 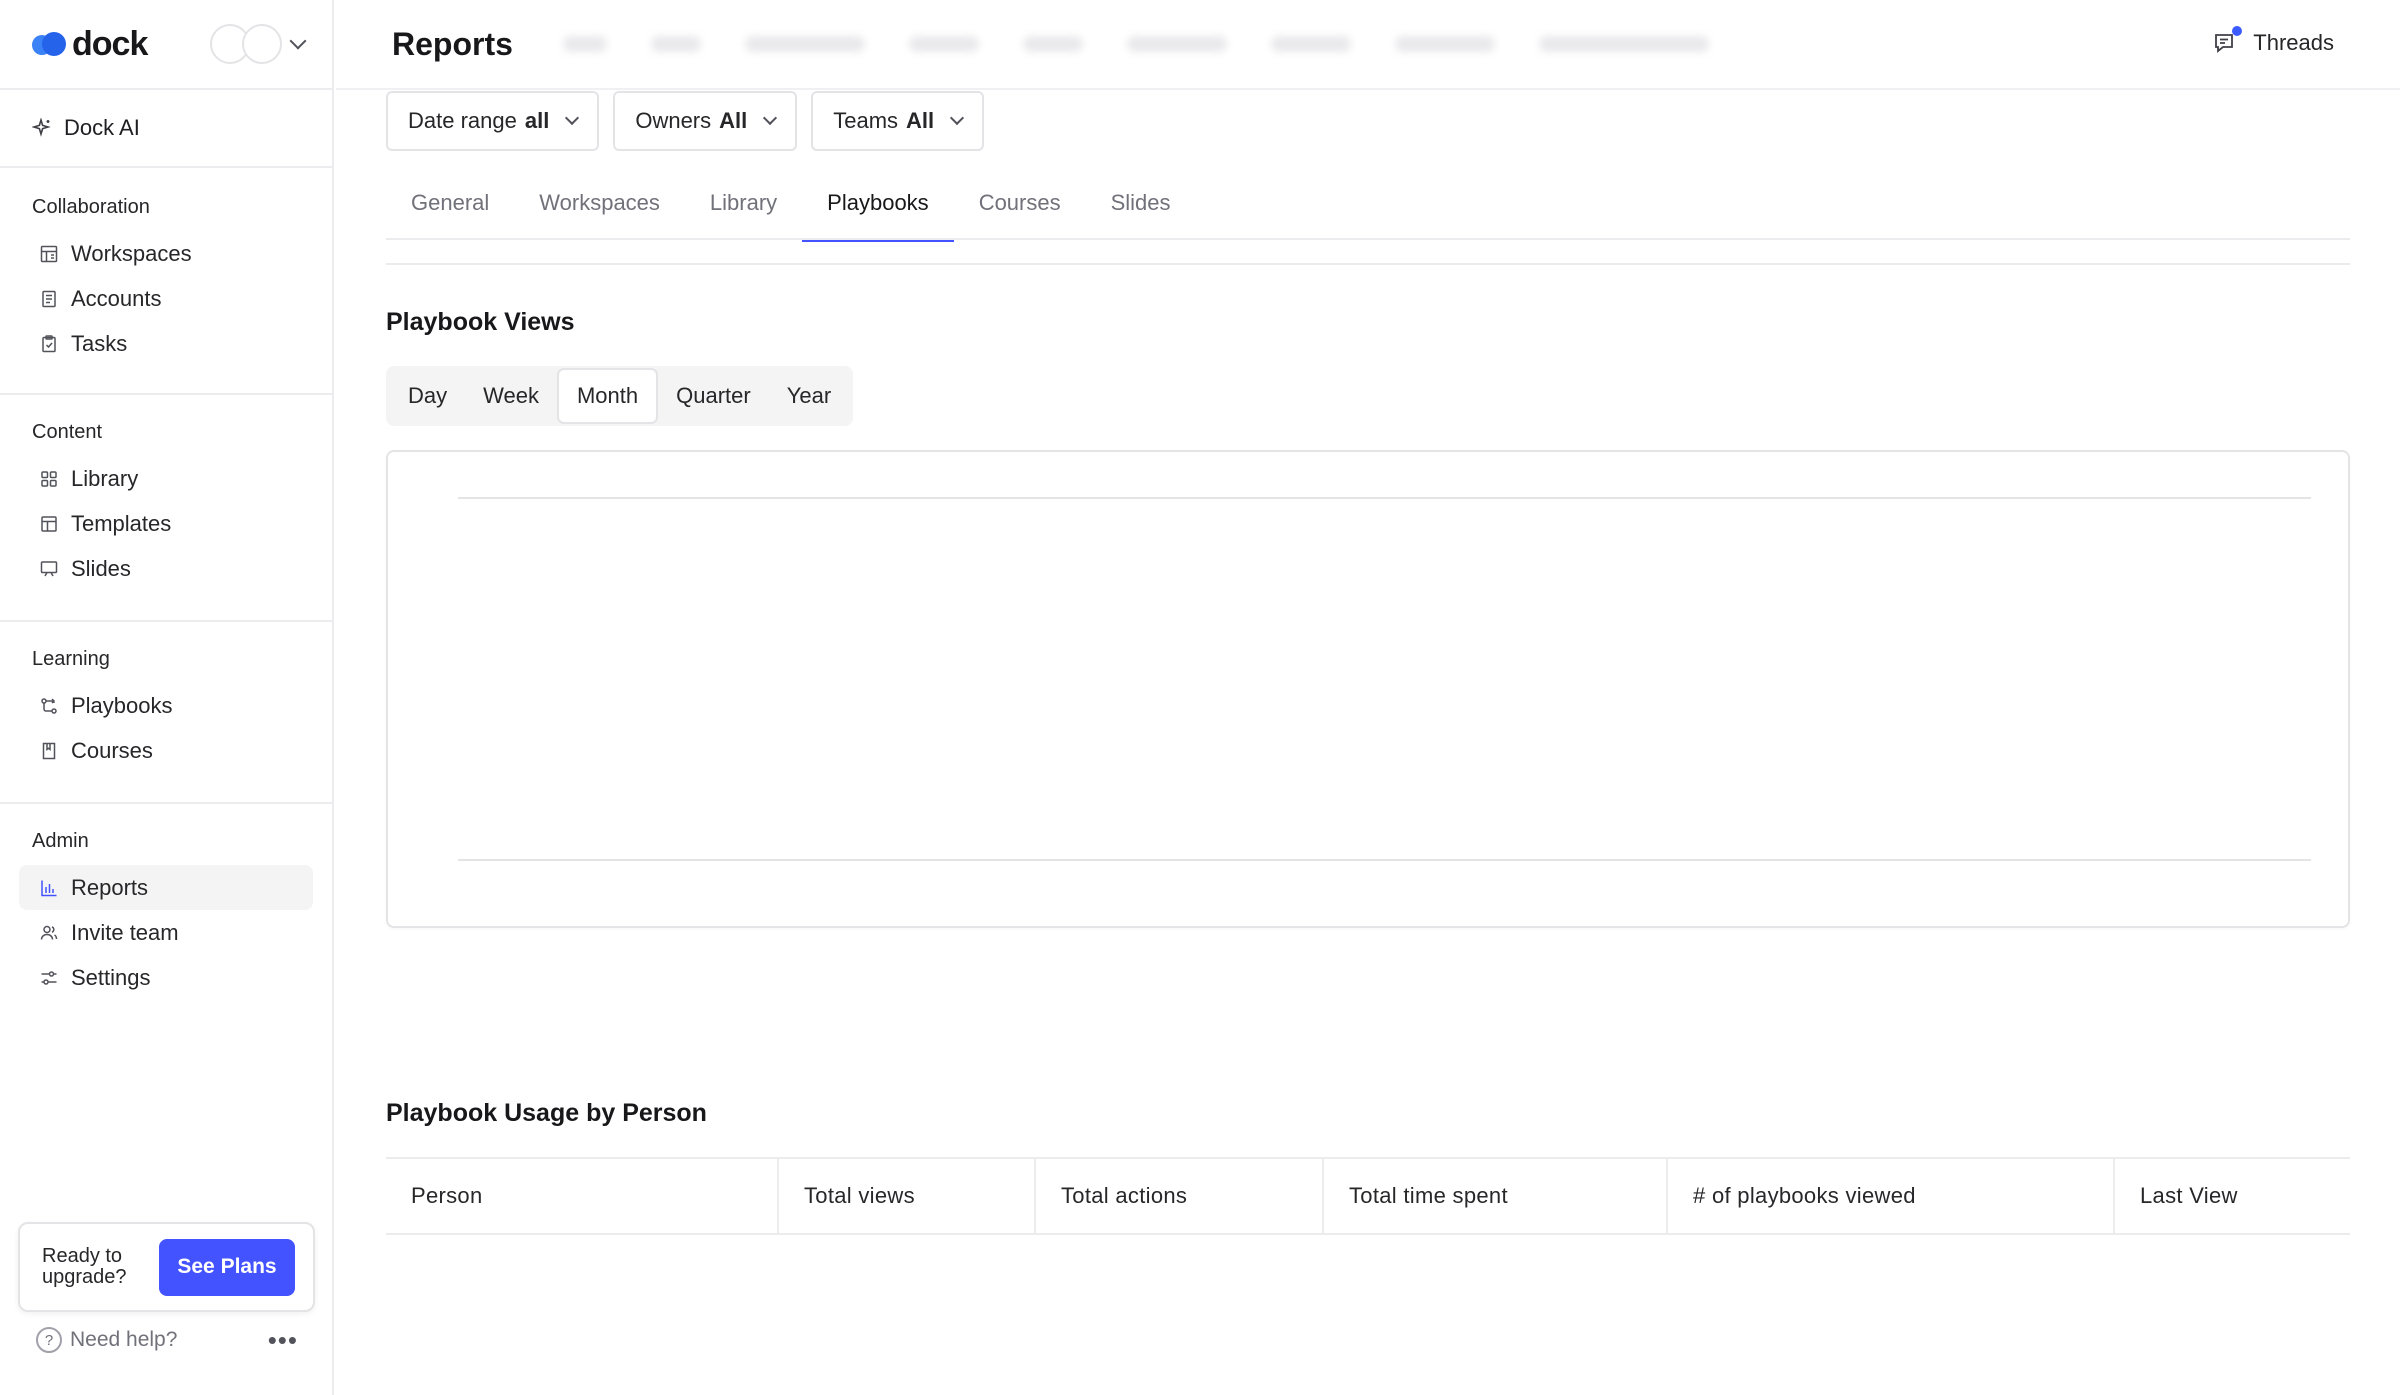 What do you see at coordinates (49, 44) in the screenshot?
I see `dock-logo-icon` at bounding box center [49, 44].